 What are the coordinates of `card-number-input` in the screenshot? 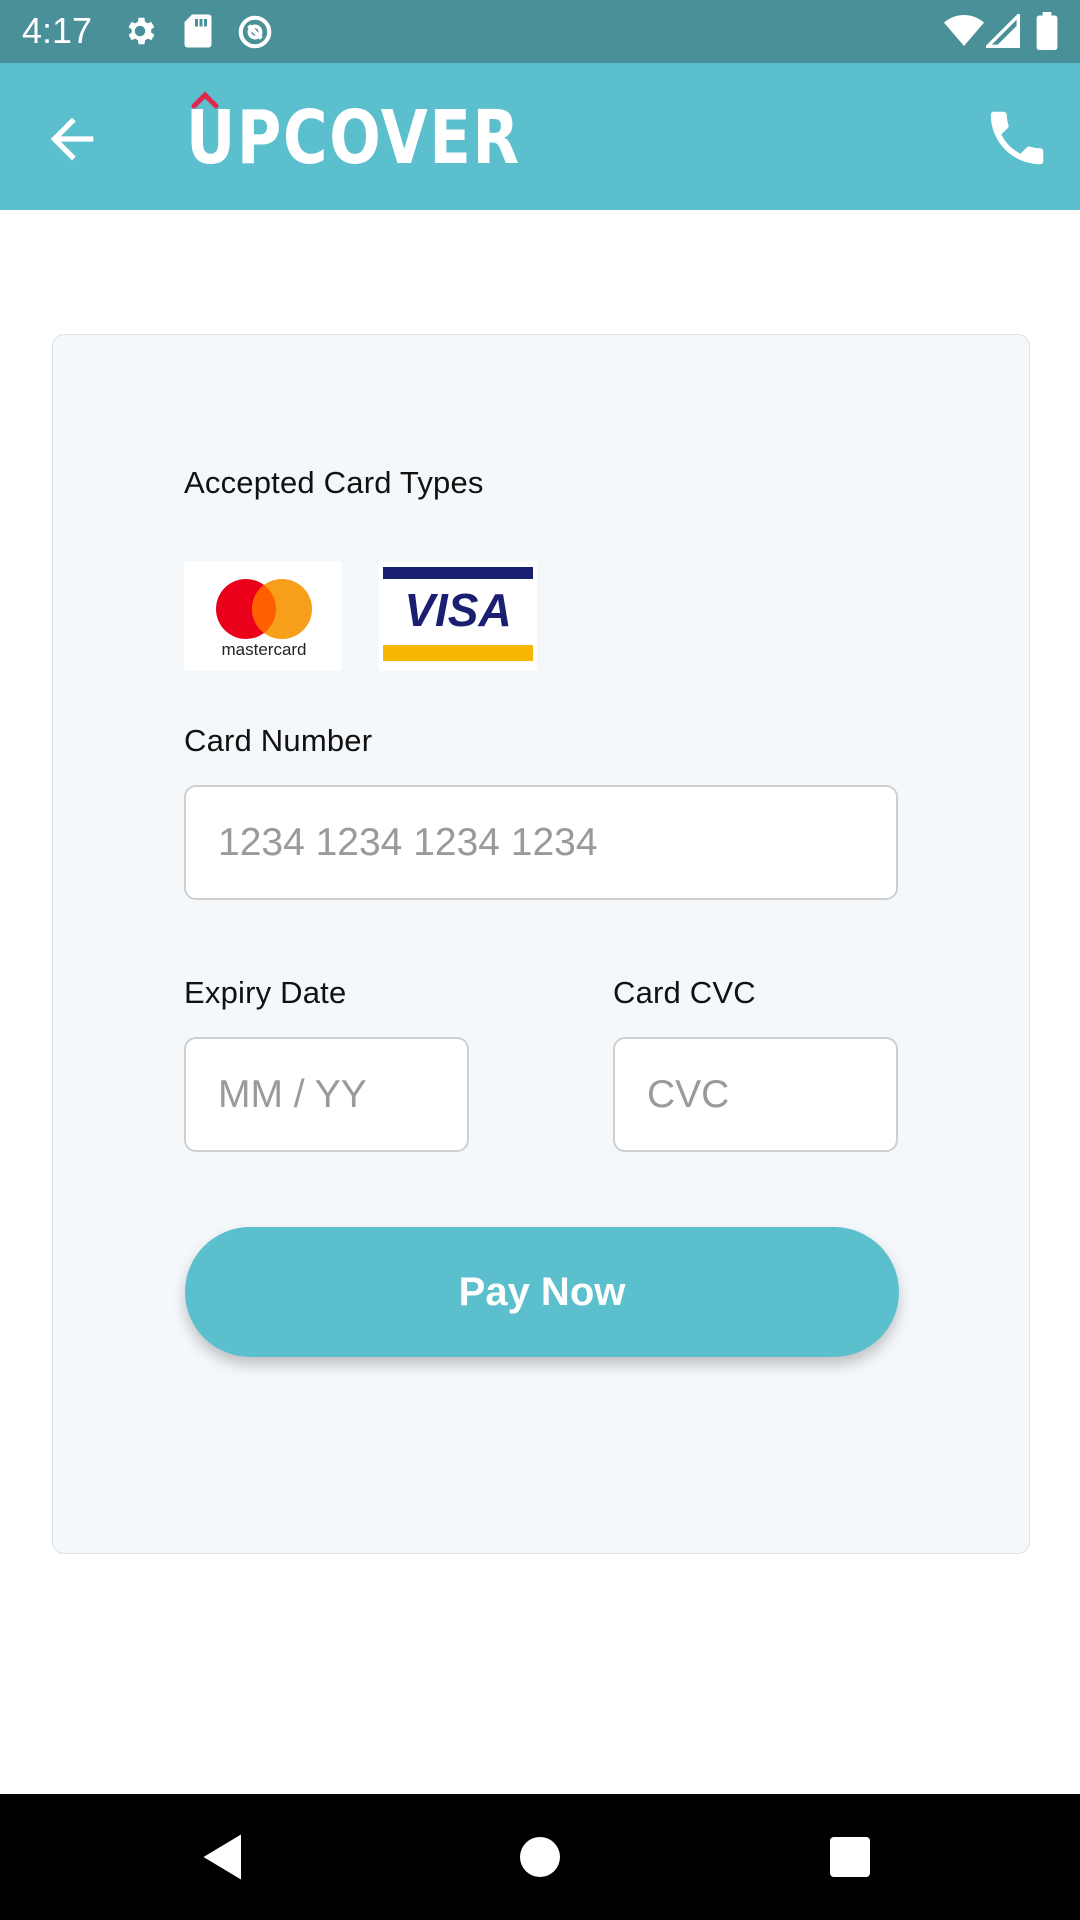 It's located at (541, 842).